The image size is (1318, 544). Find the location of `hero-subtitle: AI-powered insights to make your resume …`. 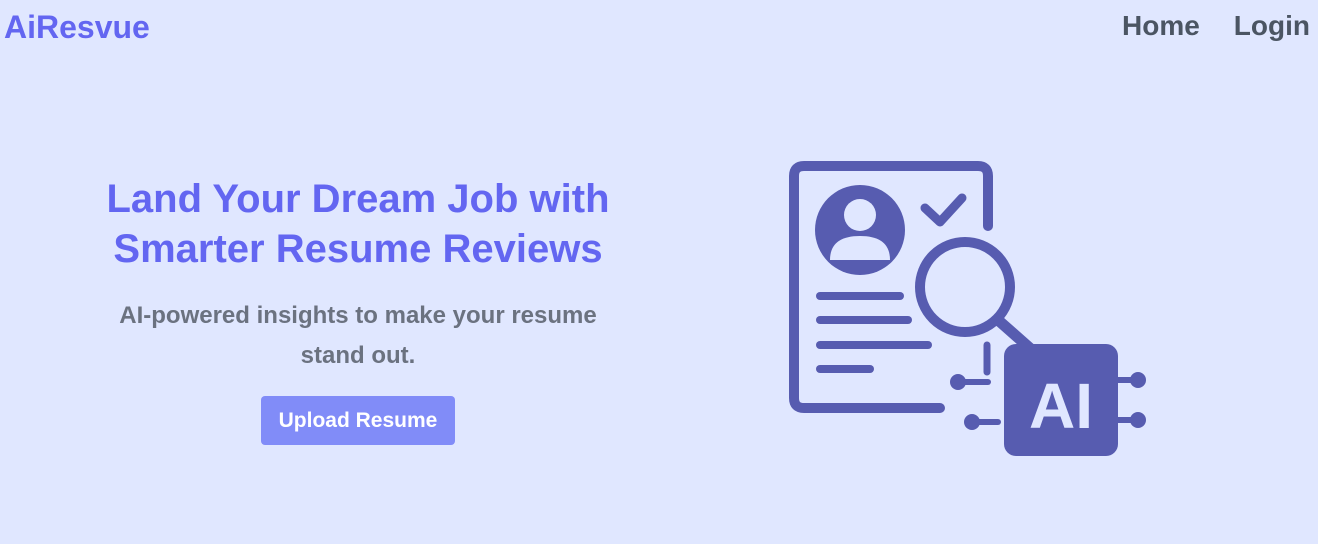

hero-subtitle: AI-powered insights to make your resume … is located at coordinates (358, 335).